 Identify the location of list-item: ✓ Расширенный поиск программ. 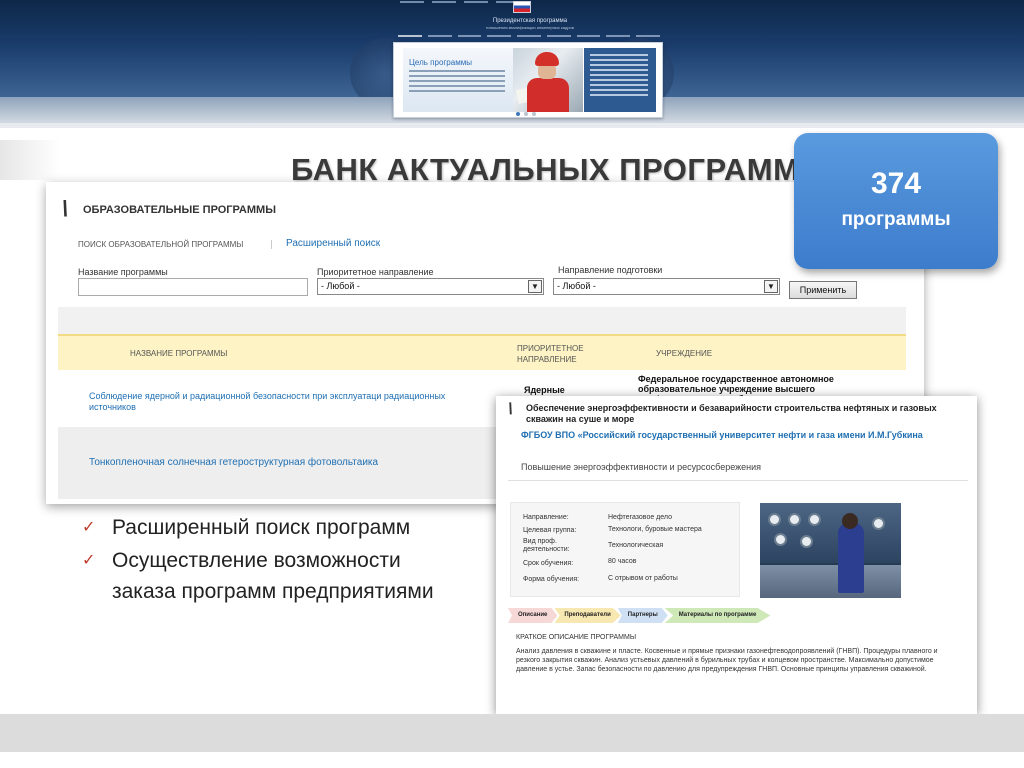
(272, 527).